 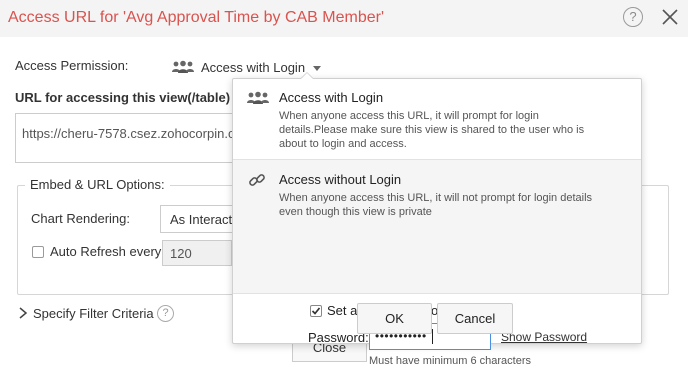 What do you see at coordinates (38, 252) in the screenshot?
I see `auto-refresh-checkbox` at bounding box center [38, 252].